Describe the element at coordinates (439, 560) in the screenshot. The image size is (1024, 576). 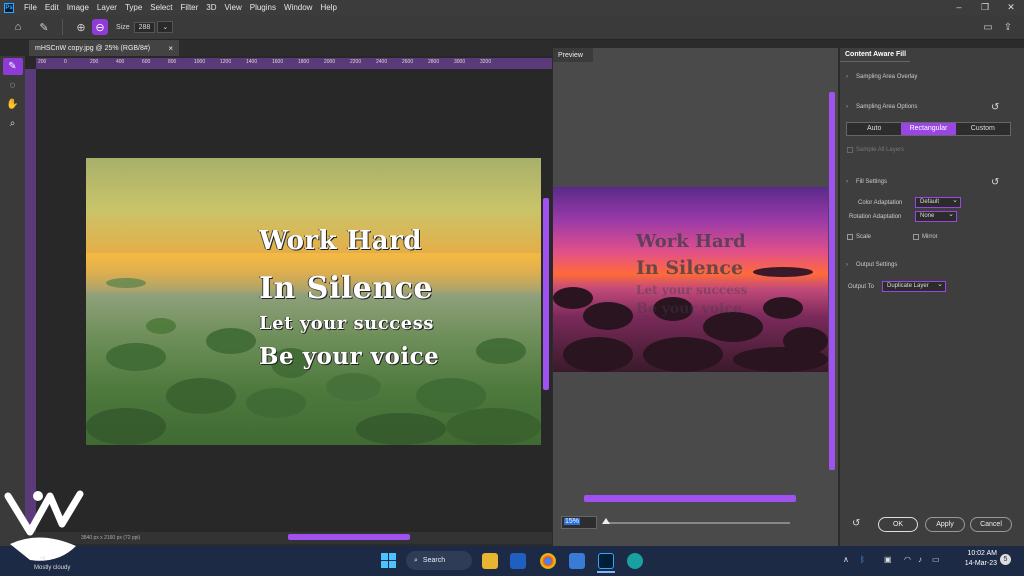
I see `taskbar-search: ⌕ Search` at that location.